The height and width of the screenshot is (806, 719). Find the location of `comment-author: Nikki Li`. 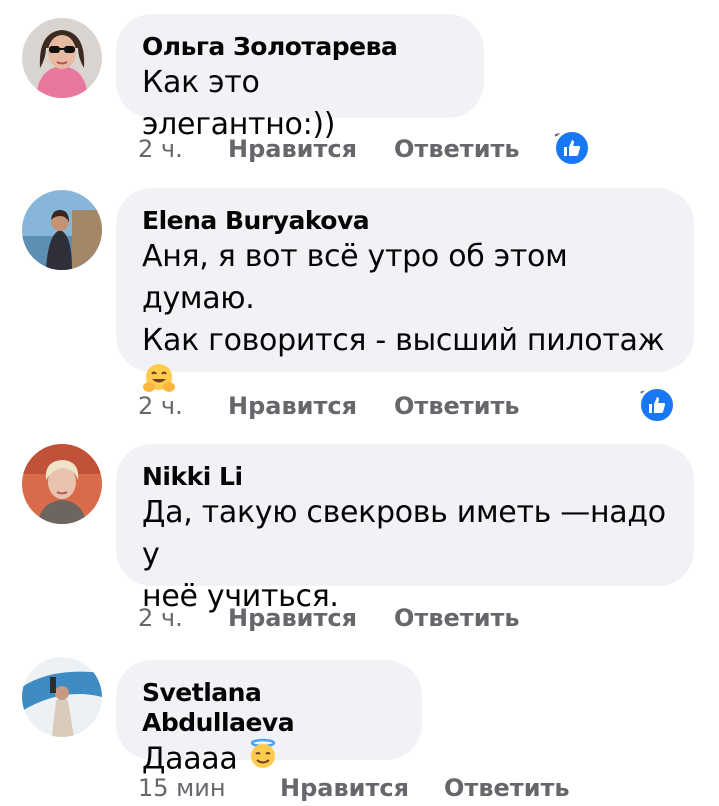

comment-author: Nikki Li is located at coordinates (404, 477).